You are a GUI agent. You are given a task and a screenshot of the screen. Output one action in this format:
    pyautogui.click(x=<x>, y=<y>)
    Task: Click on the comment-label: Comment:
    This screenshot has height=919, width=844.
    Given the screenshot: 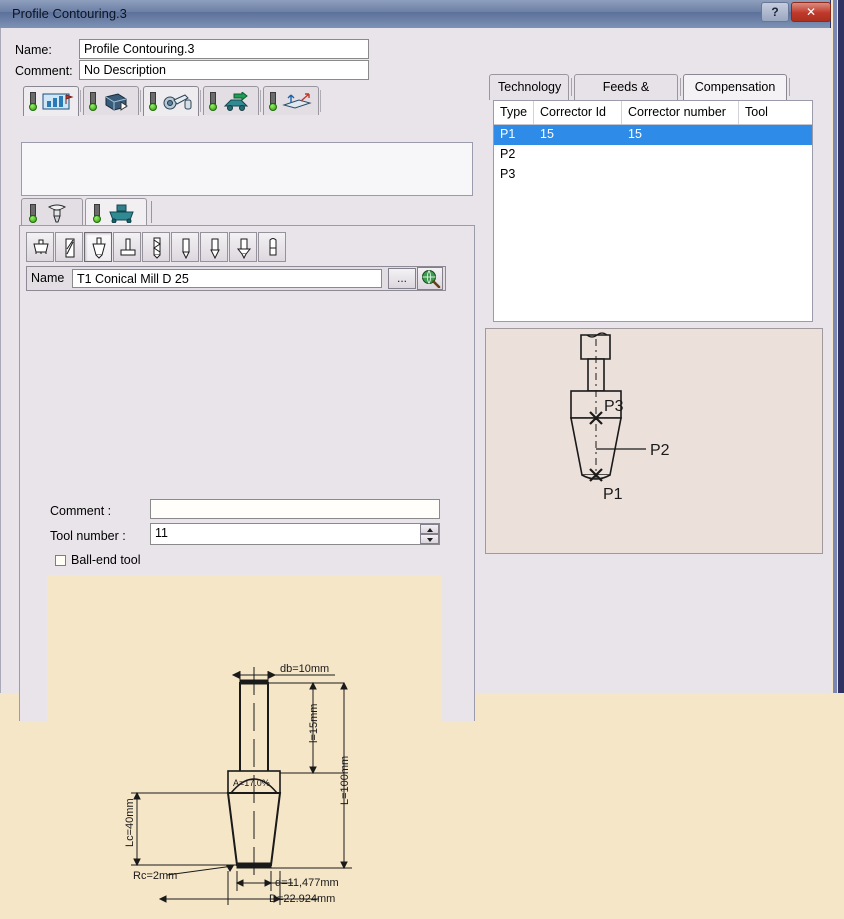 What is the action you would take?
    pyautogui.click(x=44, y=71)
    